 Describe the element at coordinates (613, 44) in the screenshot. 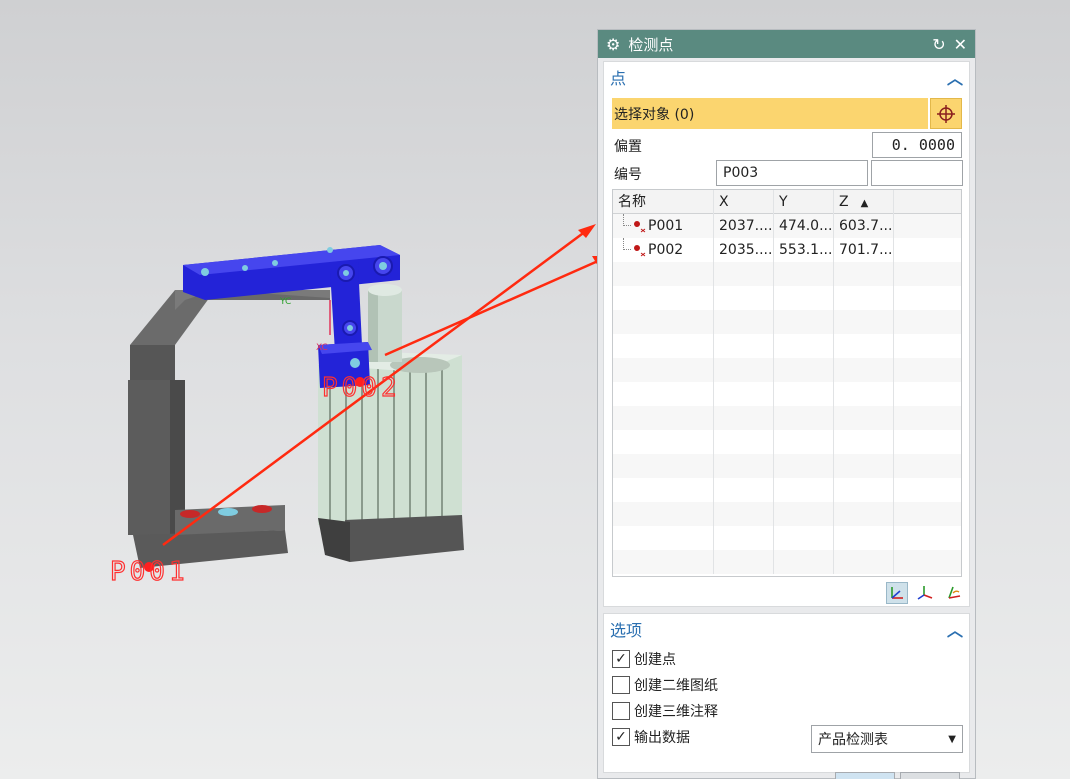

I see `gear-icon: ⚙` at that location.